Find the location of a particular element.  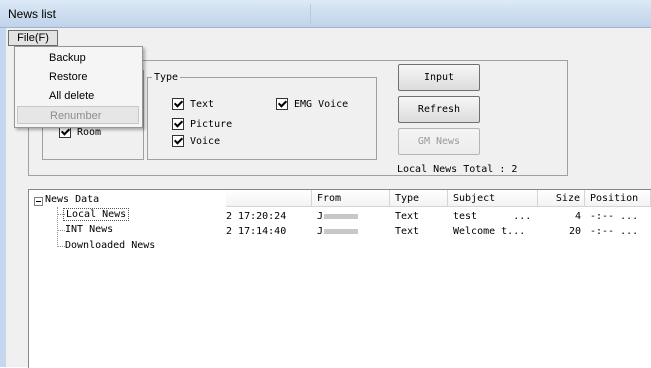

checkbox-label: Room is located at coordinates (89, 132).